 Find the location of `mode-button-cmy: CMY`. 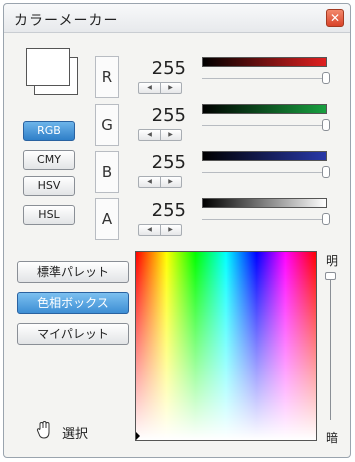

mode-button-cmy: CMY is located at coordinates (49, 160).